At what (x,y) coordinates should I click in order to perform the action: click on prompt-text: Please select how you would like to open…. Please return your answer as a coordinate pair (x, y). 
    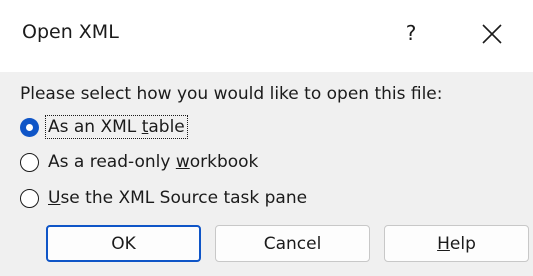
    Looking at the image, I should click on (231, 94).